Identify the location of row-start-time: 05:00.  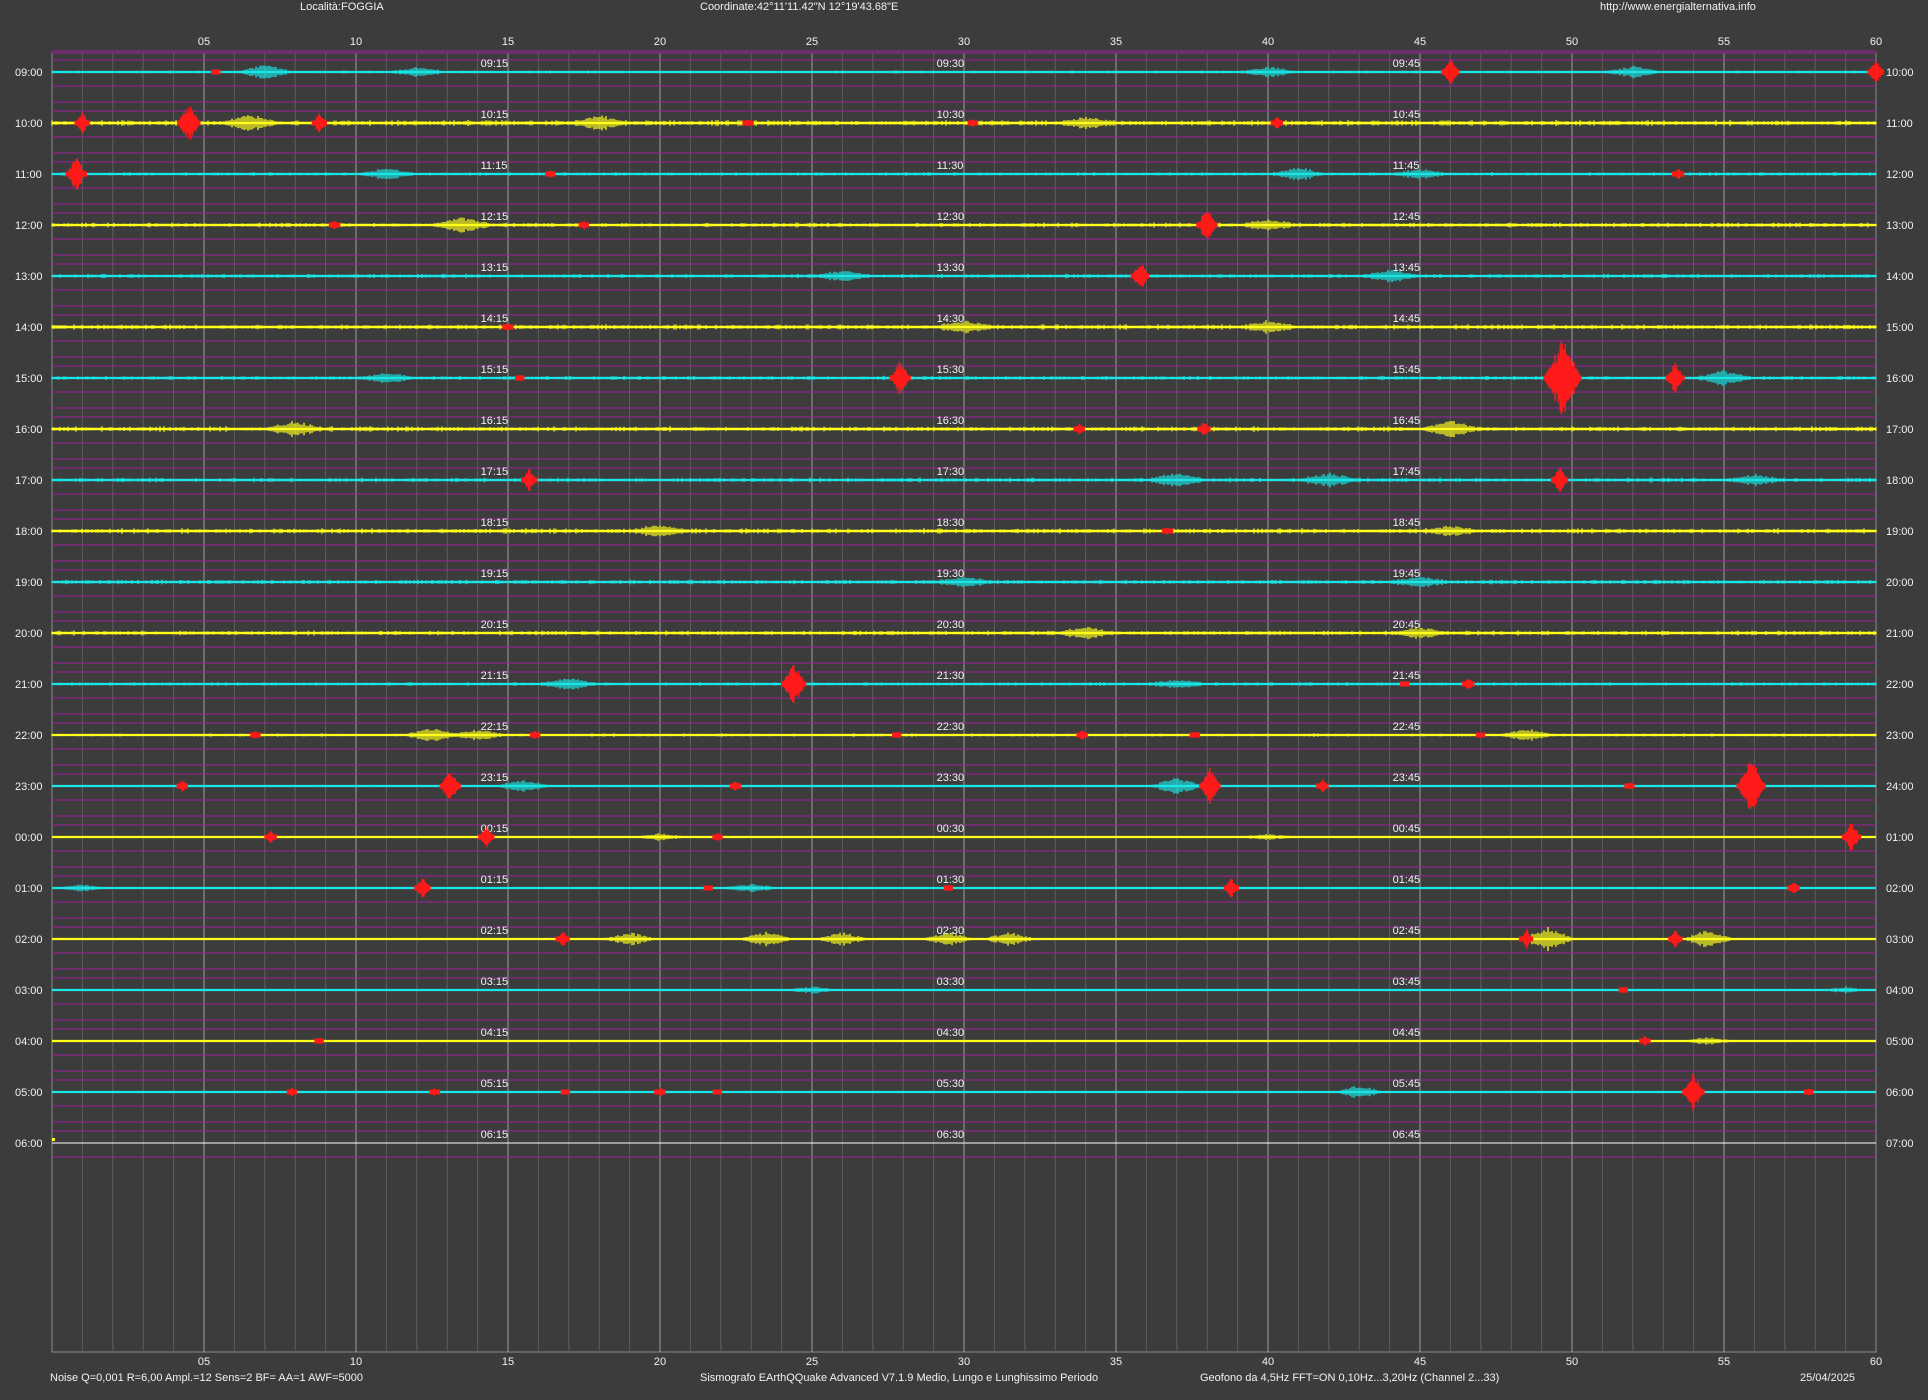
(29, 1093).